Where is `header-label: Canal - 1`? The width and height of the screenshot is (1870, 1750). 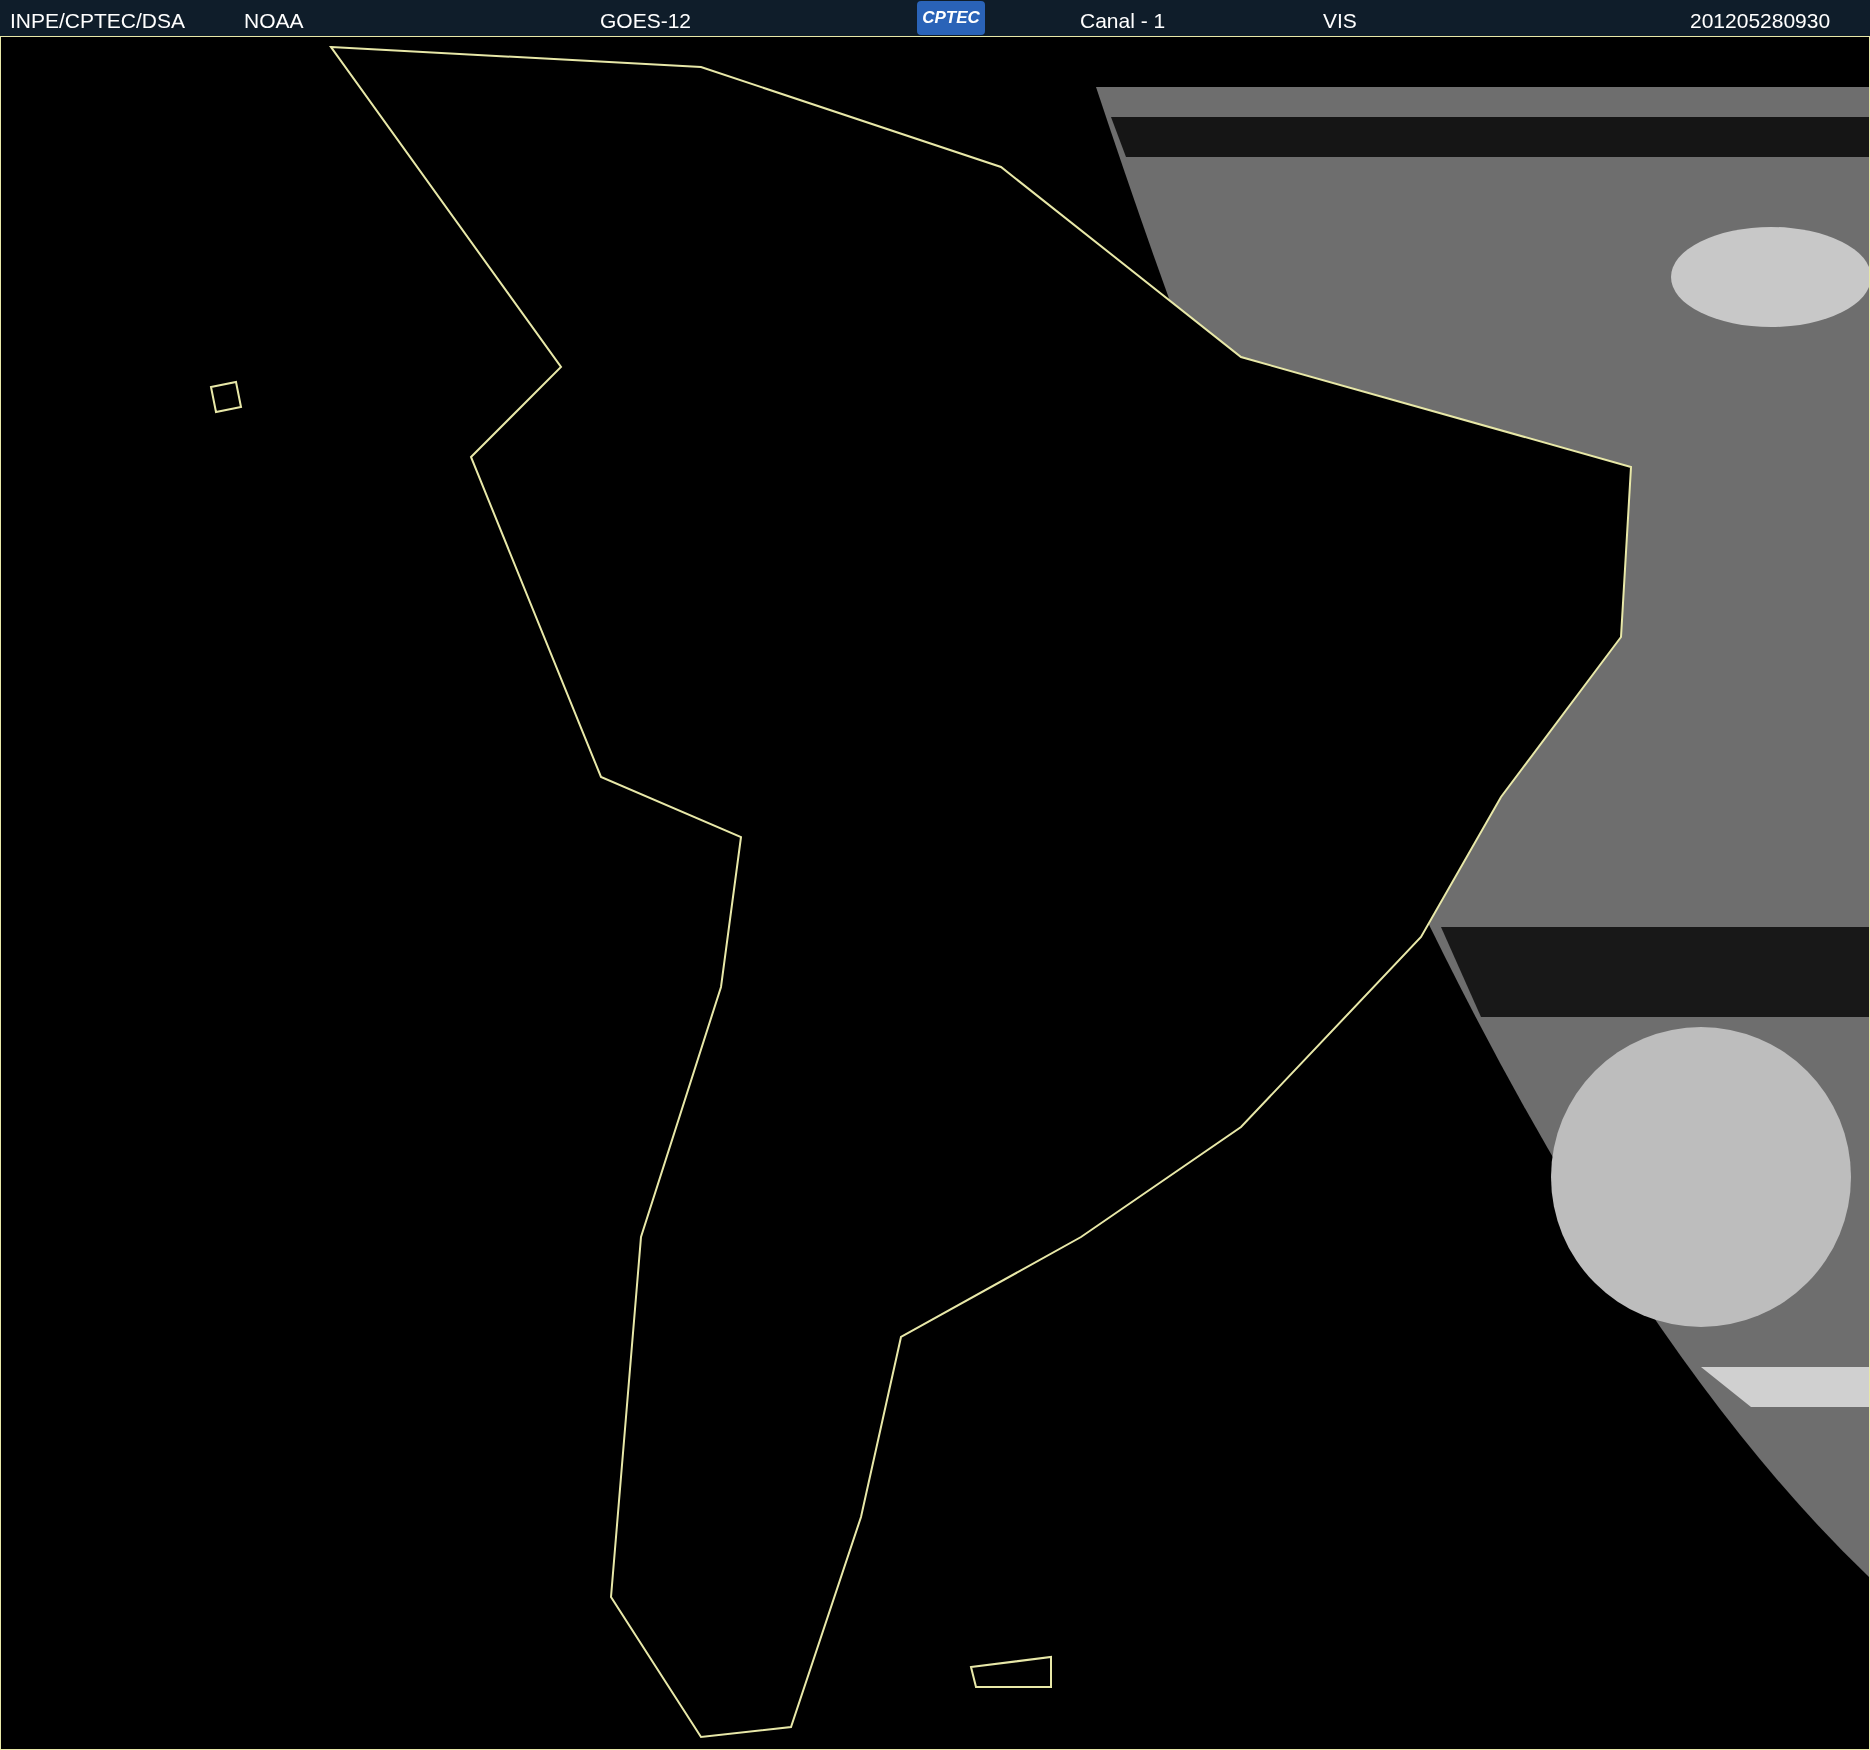
header-label: Canal - 1 is located at coordinates (1123, 21).